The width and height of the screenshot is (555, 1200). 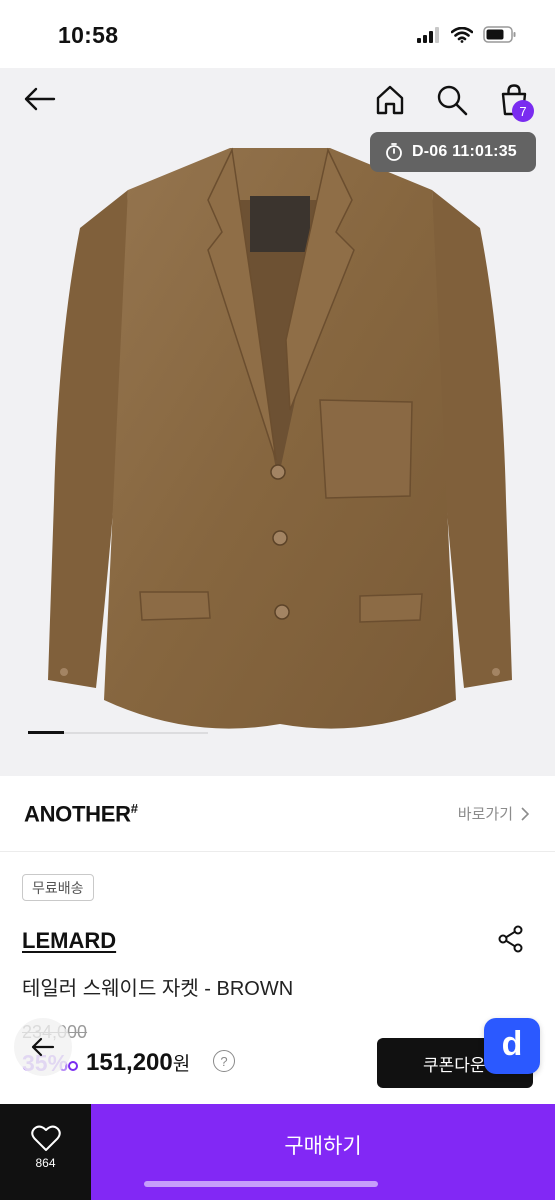 What do you see at coordinates (81, 814) in the screenshot?
I see `brand-name: ANOTHER#` at bounding box center [81, 814].